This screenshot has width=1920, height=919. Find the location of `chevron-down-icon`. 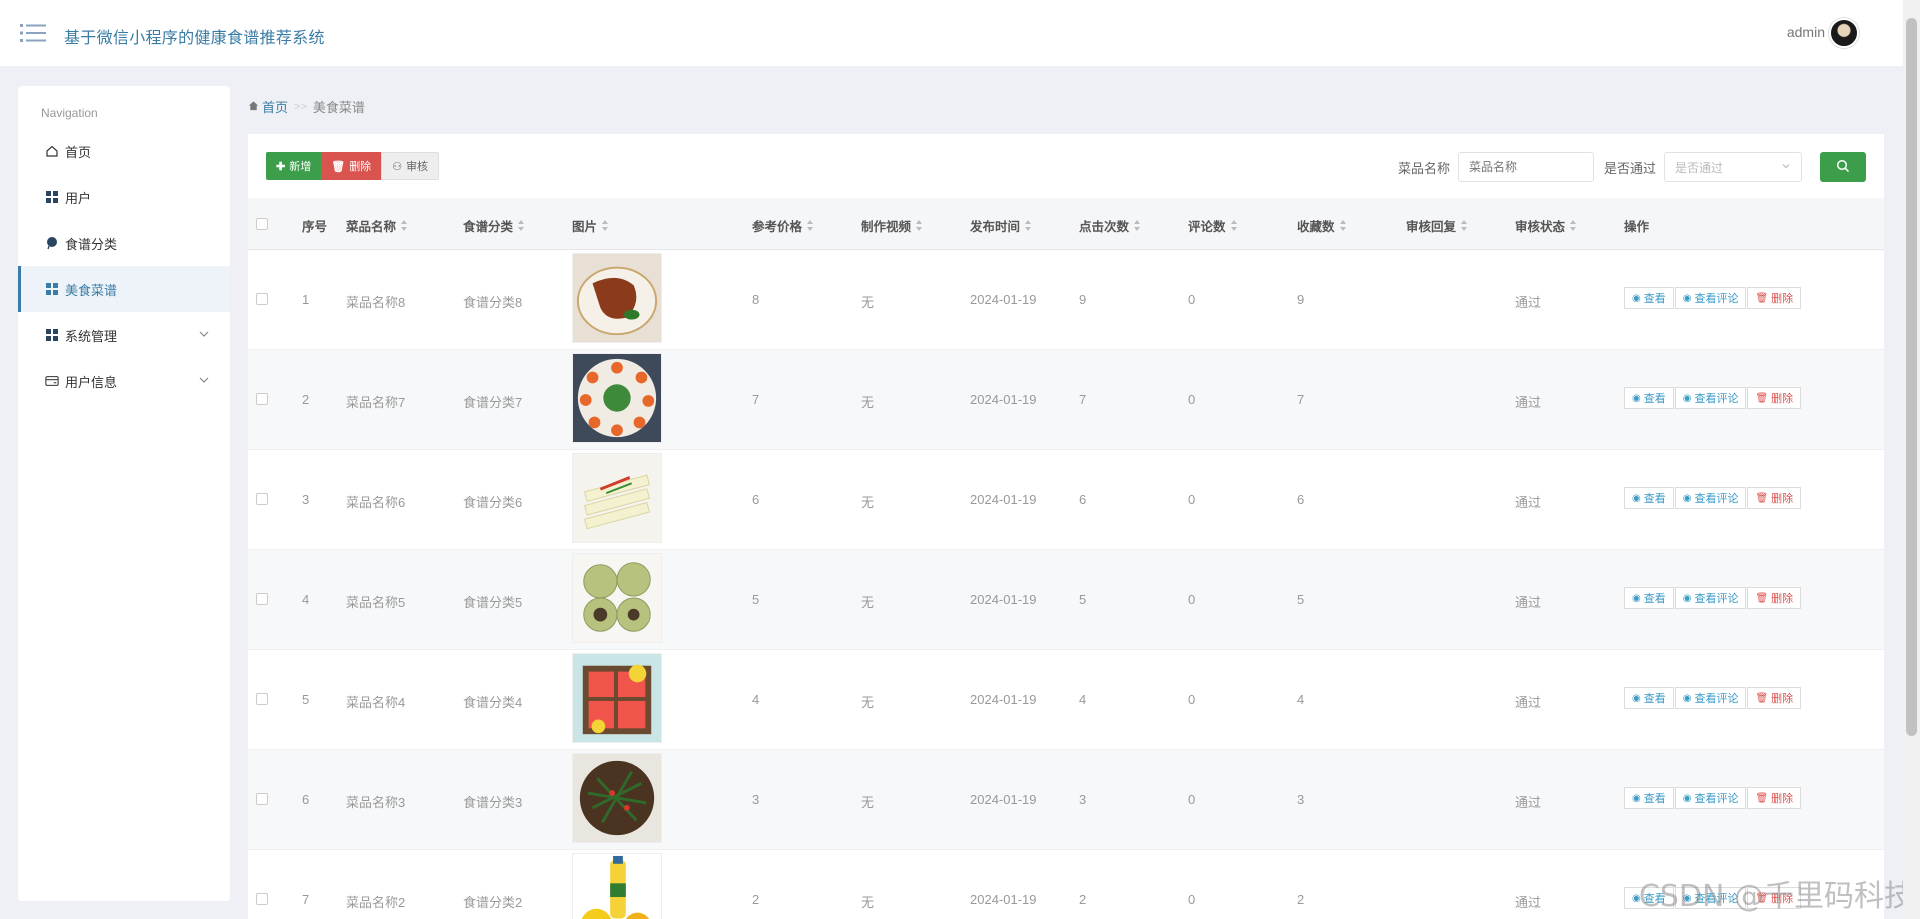

chevron-down-icon is located at coordinates (1786, 167).